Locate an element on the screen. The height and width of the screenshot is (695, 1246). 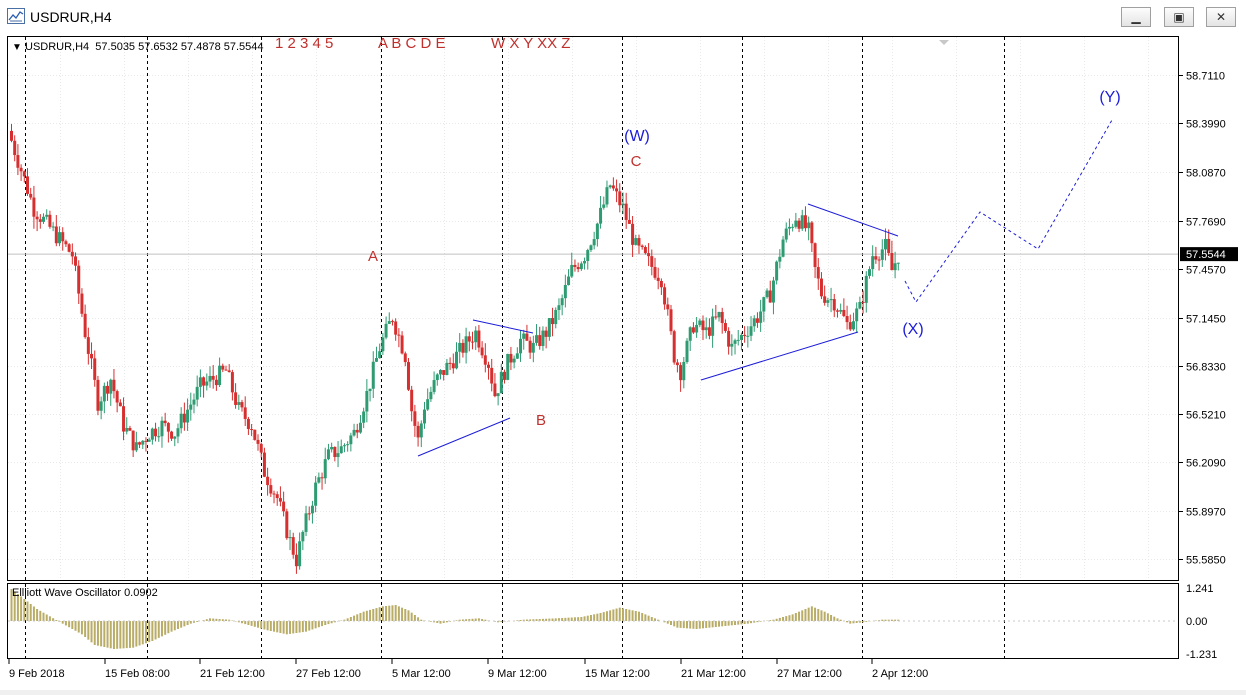
minimize-button: ▁ is located at coordinates (1136, 17).